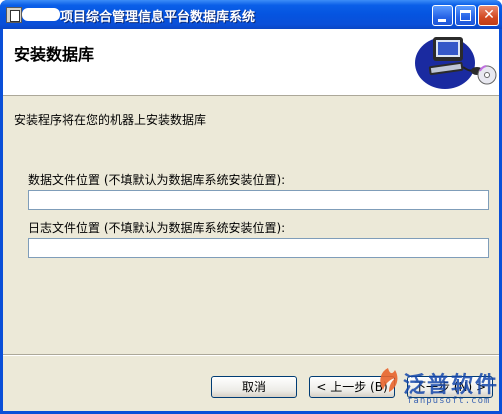  I want to click on watermark: 泛普软件 fanpusoft.com, so click(436, 387).